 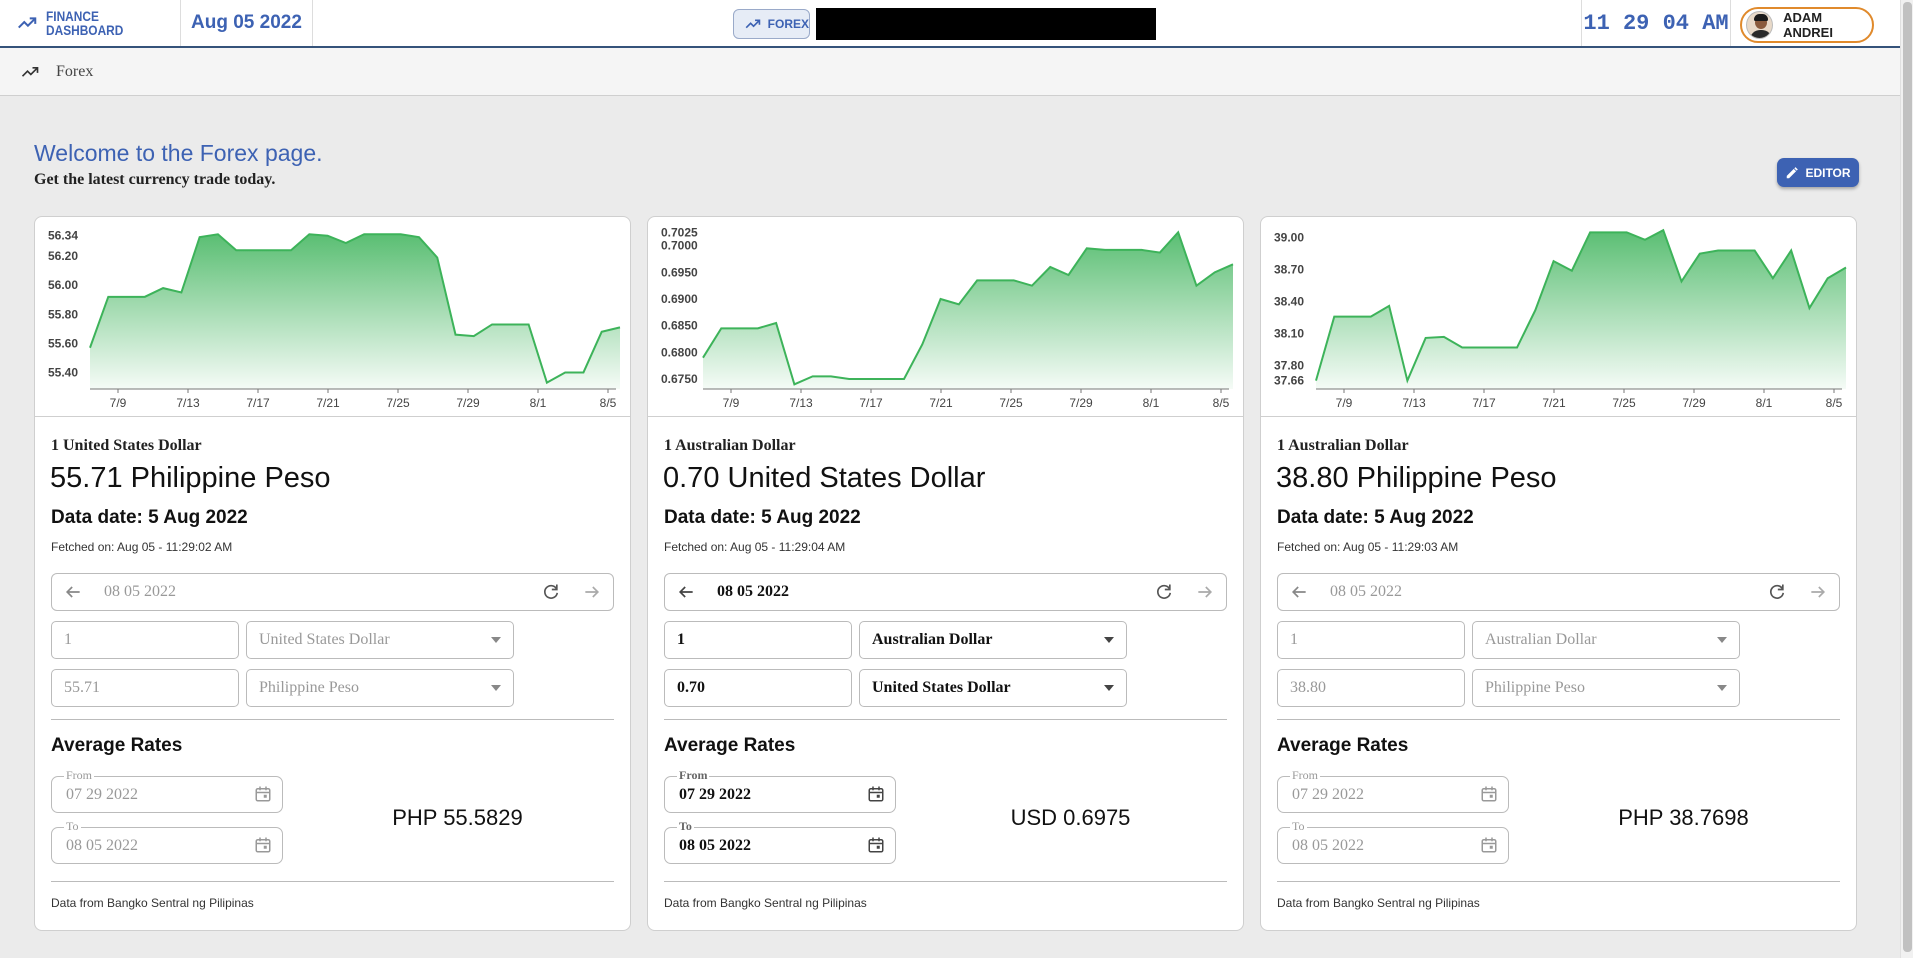 What do you see at coordinates (758, 688) in the screenshot?
I see `amount-to-input: 0.70` at bounding box center [758, 688].